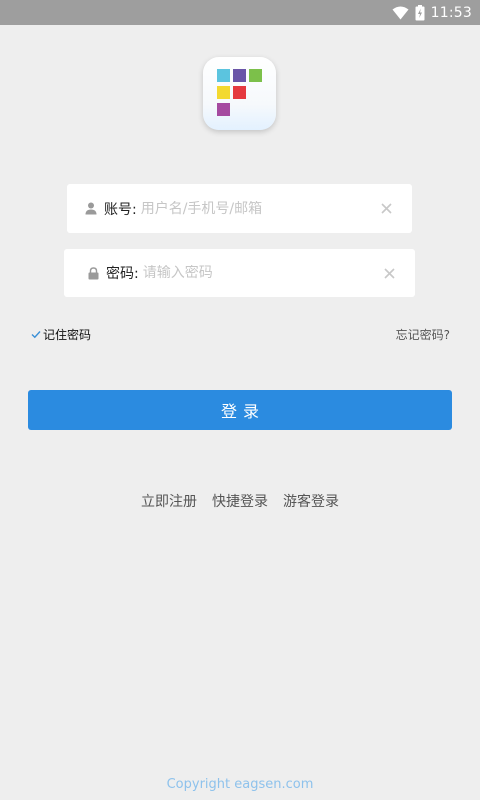  I want to click on account-field: 账号:, so click(239, 208).